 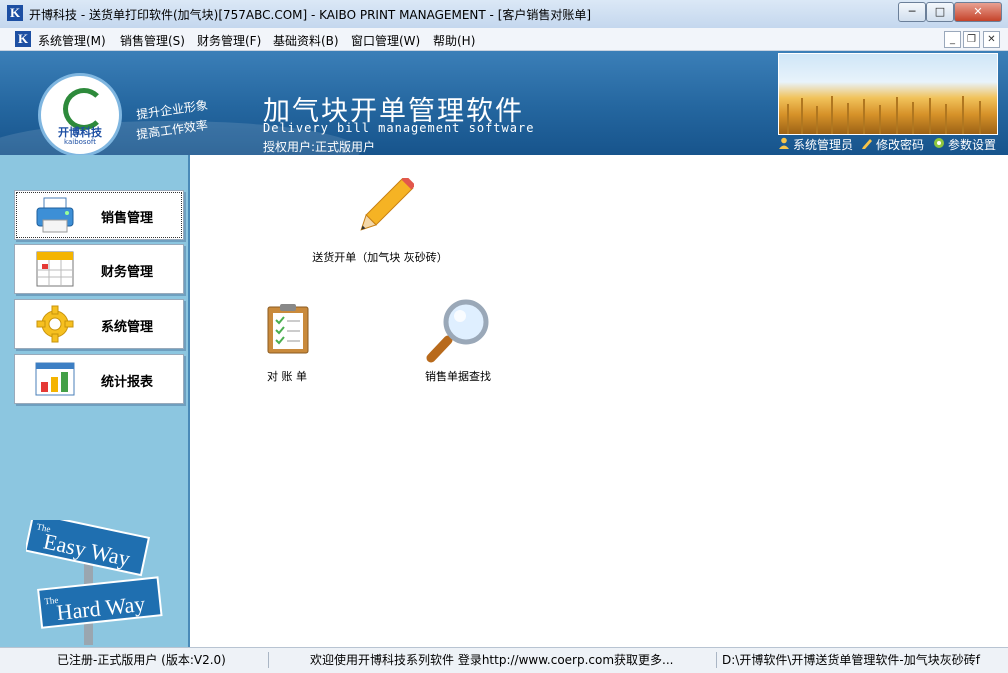 What do you see at coordinates (888, 94) in the screenshot?
I see `wheat-field-image` at bounding box center [888, 94].